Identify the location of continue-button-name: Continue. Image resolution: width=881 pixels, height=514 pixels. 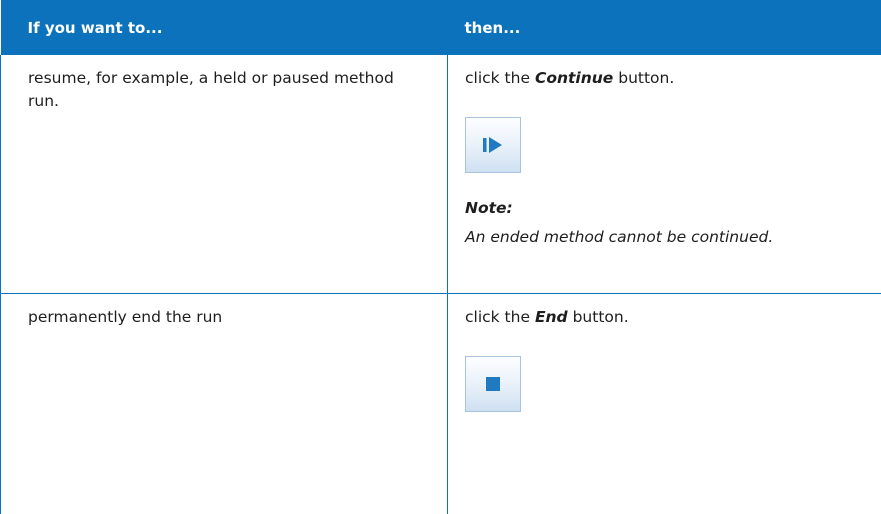
(574, 78).